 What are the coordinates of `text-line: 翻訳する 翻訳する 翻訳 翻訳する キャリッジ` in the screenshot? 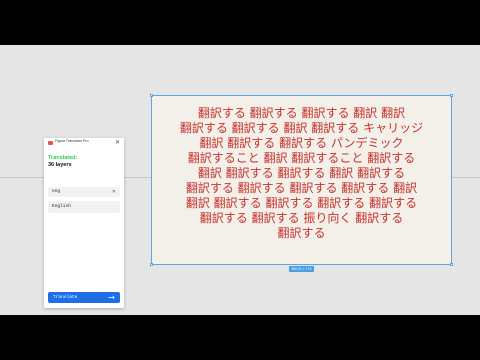 It's located at (301, 128).